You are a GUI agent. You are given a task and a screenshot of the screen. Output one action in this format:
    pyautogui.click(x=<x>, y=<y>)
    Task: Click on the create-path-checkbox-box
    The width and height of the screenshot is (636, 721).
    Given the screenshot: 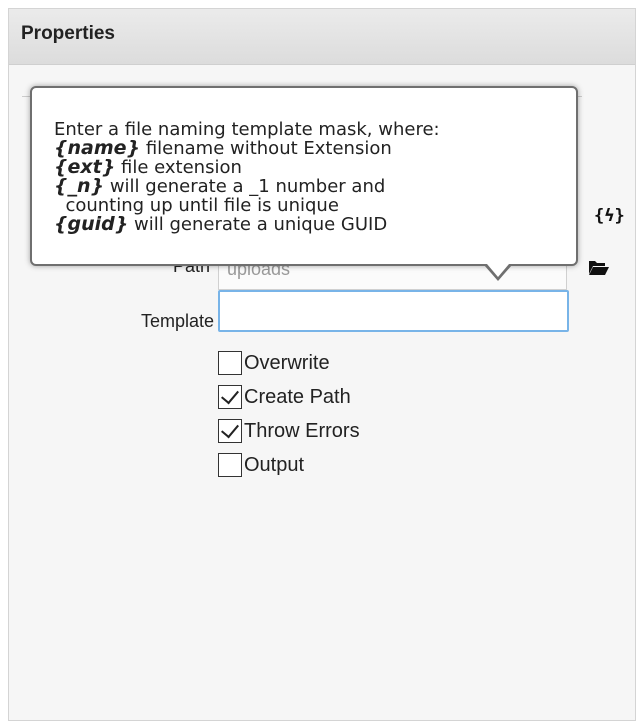 What is the action you would take?
    pyautogui.click(x=230, y=397)
    